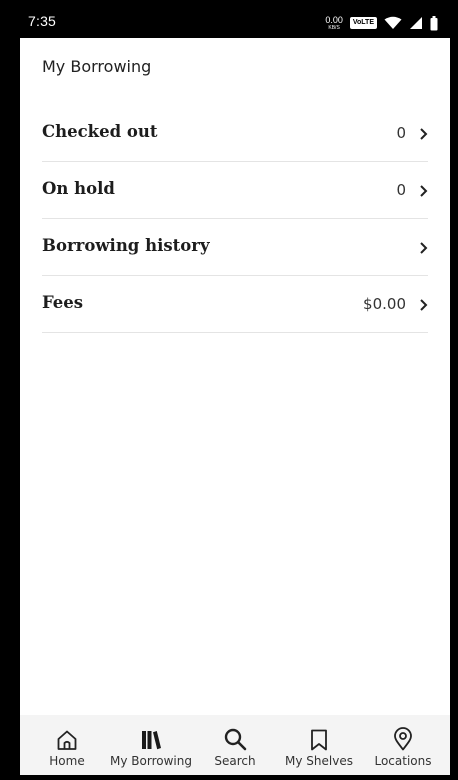  What do you see at coordinates (403, 739) in the screenshot?
I see `location-pin-icon` at bounding box center [403, 739].